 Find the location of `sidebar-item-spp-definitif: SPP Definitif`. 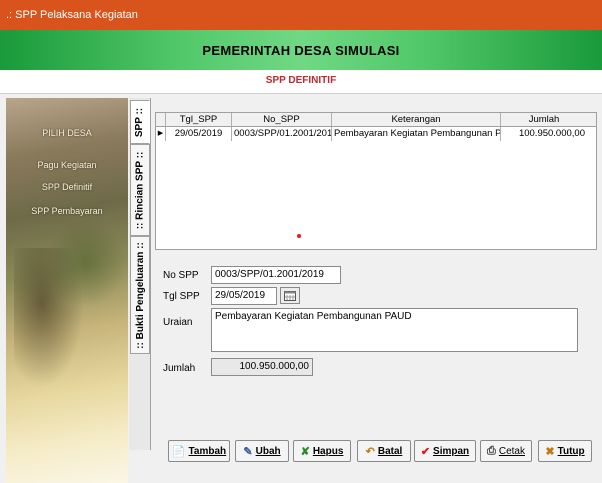

sidebar-item-spp-definitif: SPP Definitif is located at coordinates (67, 187).